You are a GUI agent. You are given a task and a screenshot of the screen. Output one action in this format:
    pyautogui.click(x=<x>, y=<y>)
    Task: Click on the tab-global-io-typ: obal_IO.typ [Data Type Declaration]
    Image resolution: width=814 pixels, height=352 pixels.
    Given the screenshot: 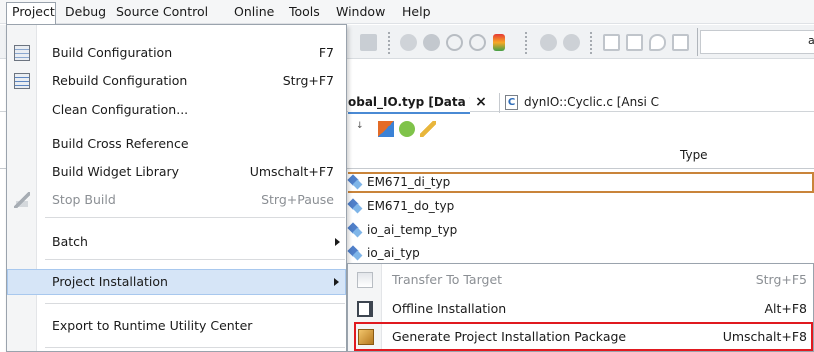 What is the action you would take?
    pyautogui.click(x=409, y=103)
    